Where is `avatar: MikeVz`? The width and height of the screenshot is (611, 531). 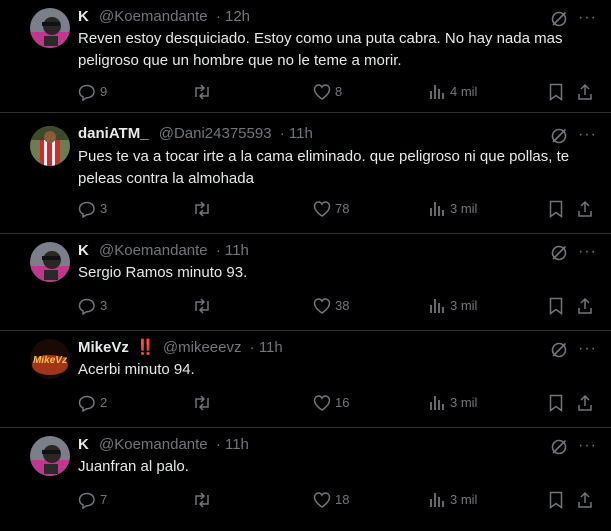 avatar: MikeVz is located at coordinates (50, 359).